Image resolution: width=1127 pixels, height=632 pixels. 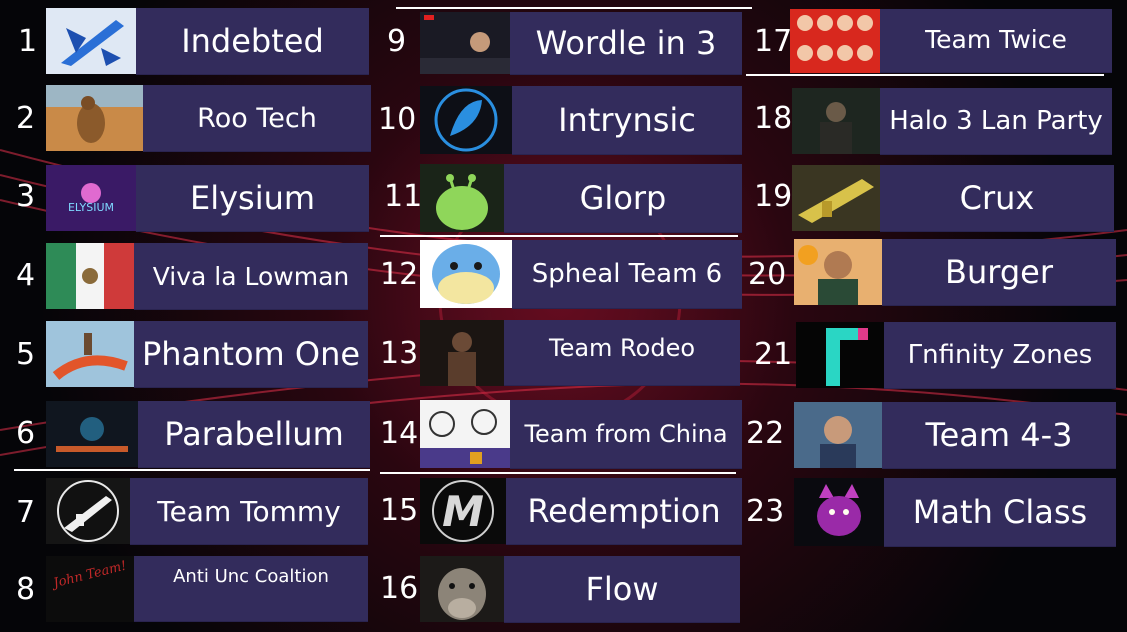 I want to click on rank-number: 16, so click(x=399, y=588).